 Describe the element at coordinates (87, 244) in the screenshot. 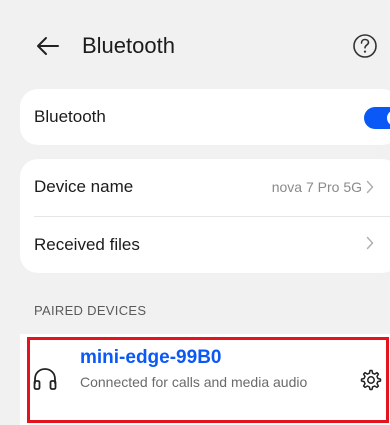

I see `received-files-label: Received files` at that location.